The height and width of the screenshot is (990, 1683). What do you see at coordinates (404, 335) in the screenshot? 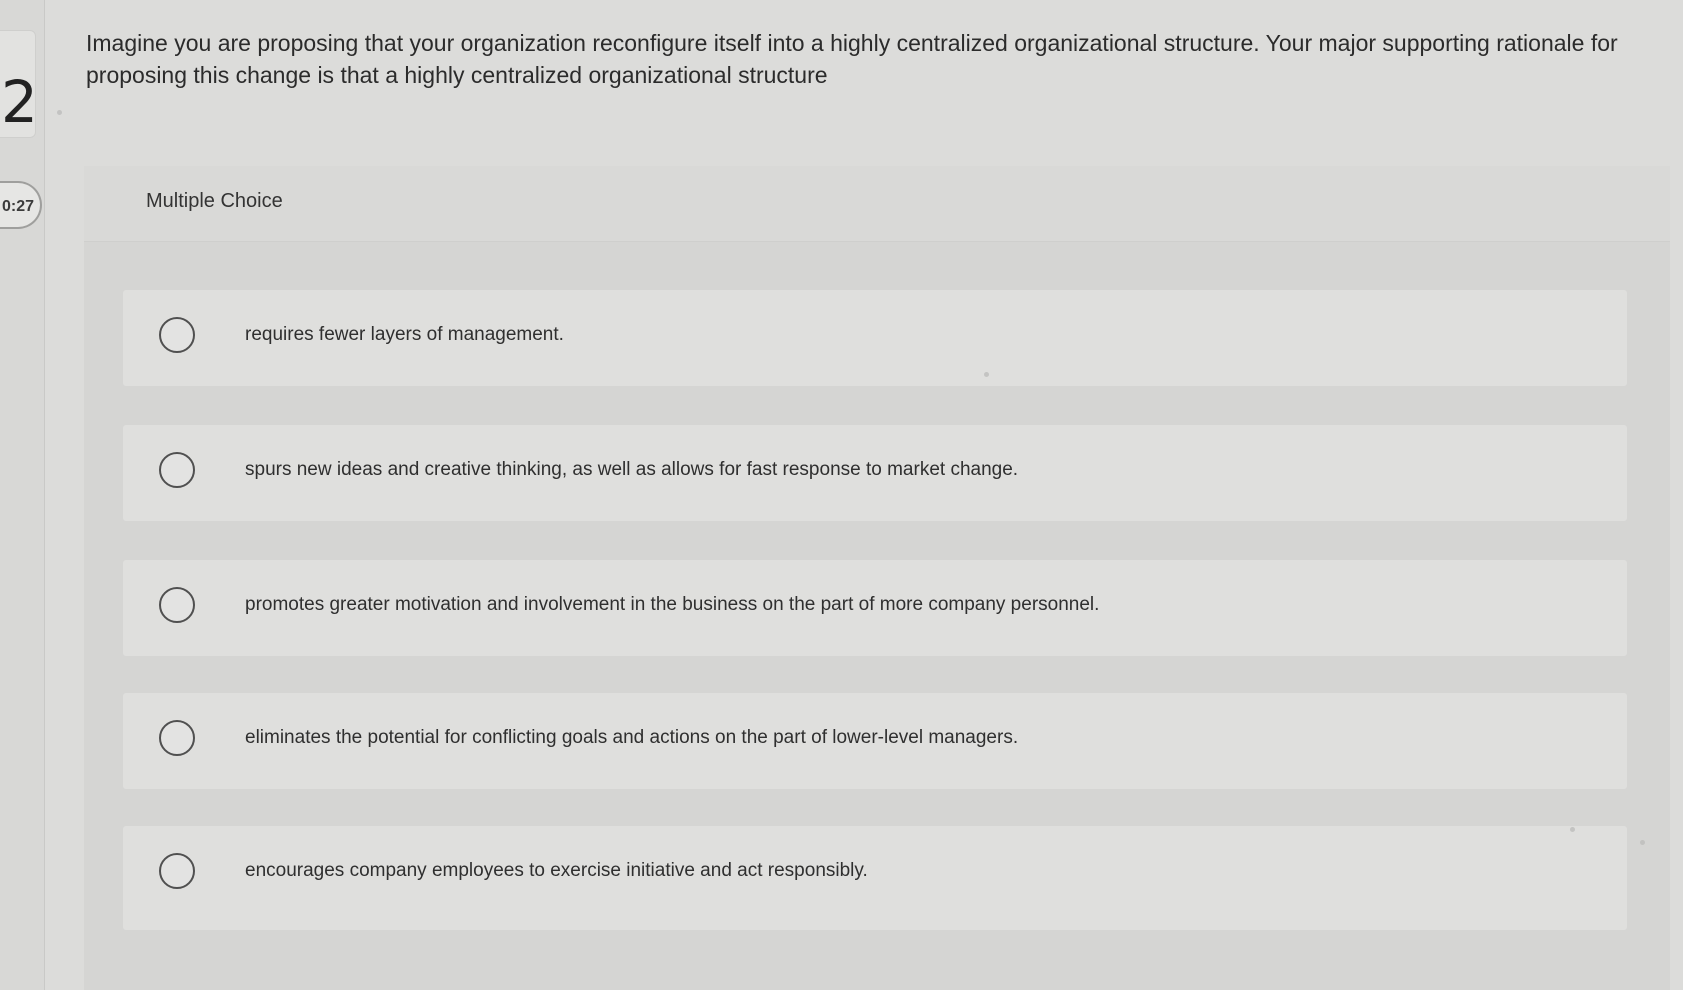
I see `answer-option-label: requires fewer layers of management.` at bounding box center [404, 335].